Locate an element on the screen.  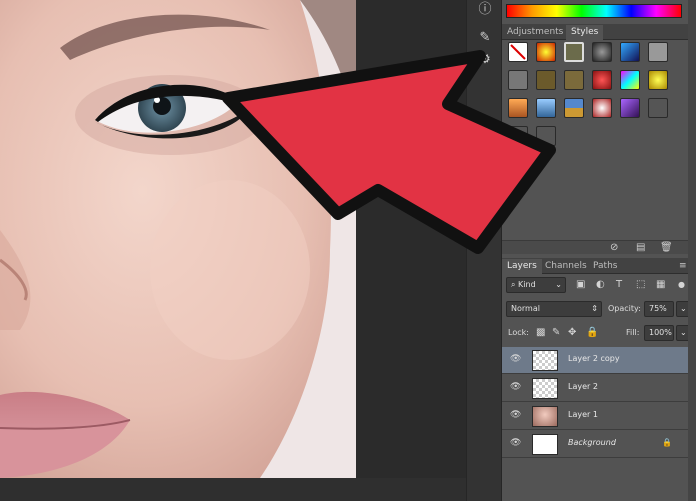
layer-row: 👁 Layer 2 copy is located at coordinates (599, 360).